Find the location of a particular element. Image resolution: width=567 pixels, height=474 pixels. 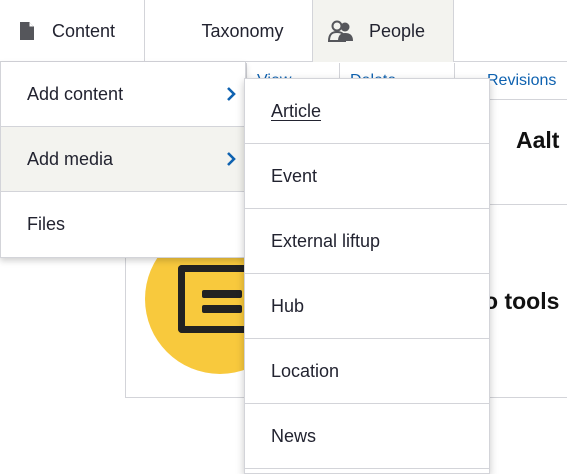

toolbar-item-content: Content is located at coordinates (72, 31).